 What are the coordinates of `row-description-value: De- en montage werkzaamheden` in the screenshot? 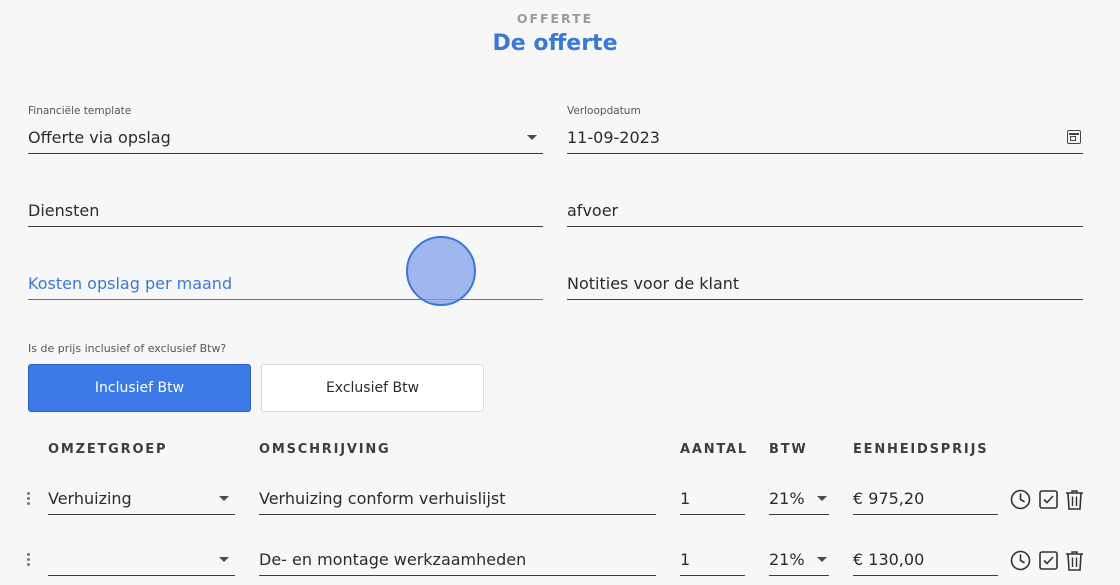 It's located at (393, 559).